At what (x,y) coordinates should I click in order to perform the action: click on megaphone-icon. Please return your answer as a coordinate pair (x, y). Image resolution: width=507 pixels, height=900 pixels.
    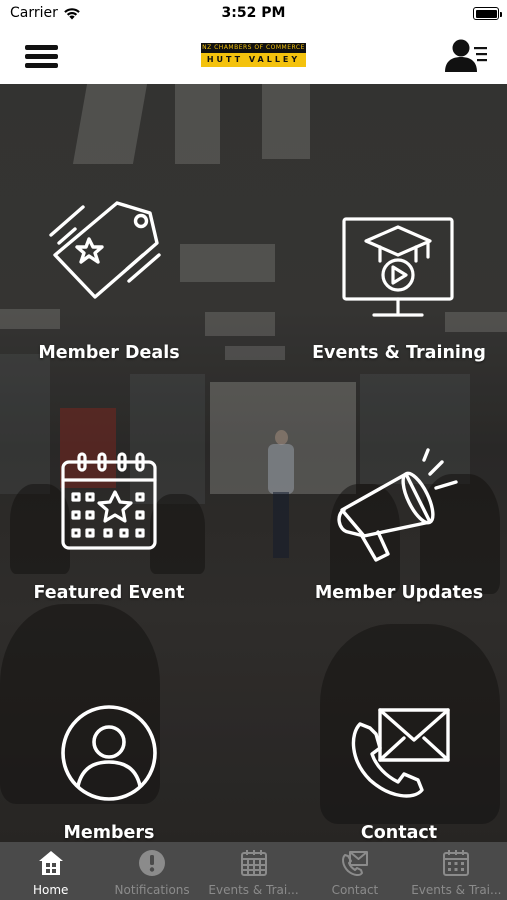
    Looking at the image, I should click on (397, 505).